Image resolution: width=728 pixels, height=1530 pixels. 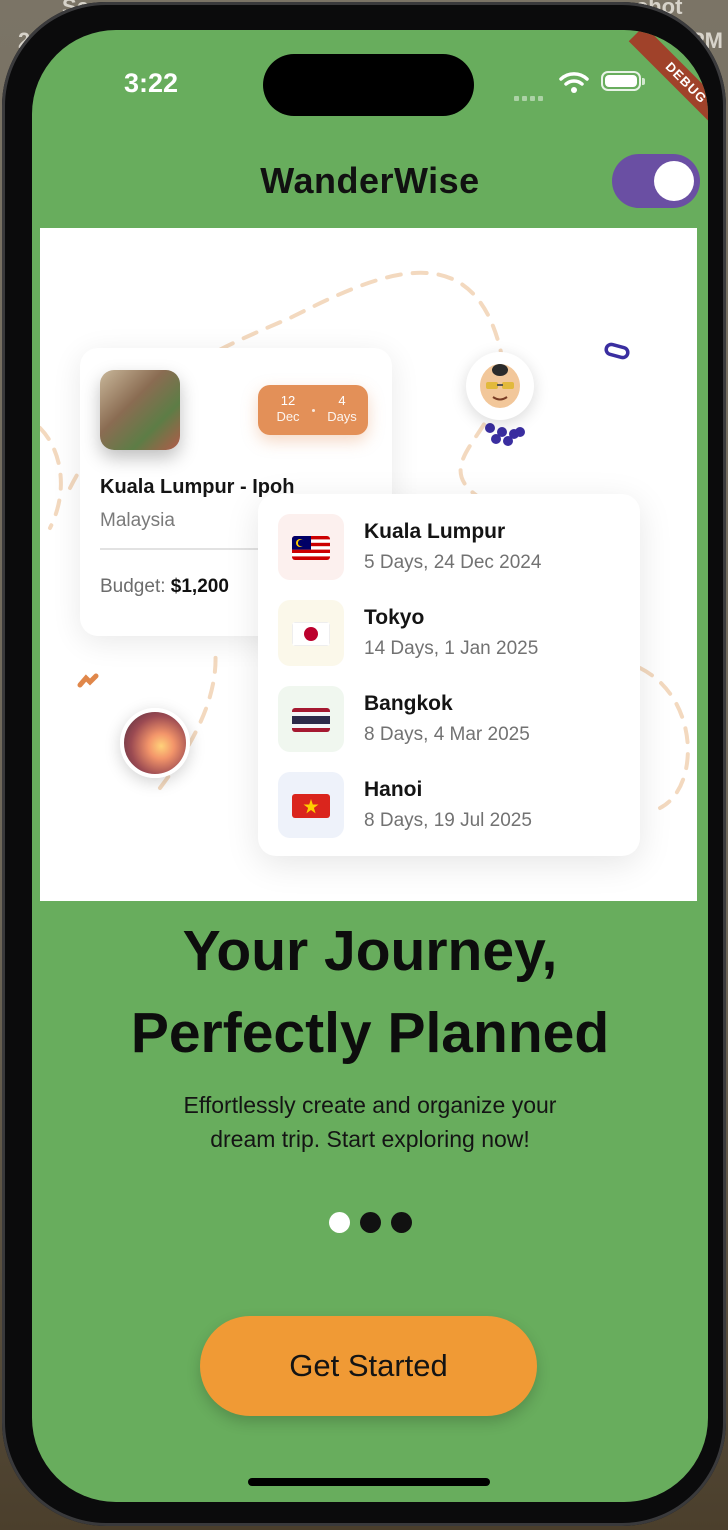 I want to click on destination-name: Tokyo, so click(x=394, y=617).